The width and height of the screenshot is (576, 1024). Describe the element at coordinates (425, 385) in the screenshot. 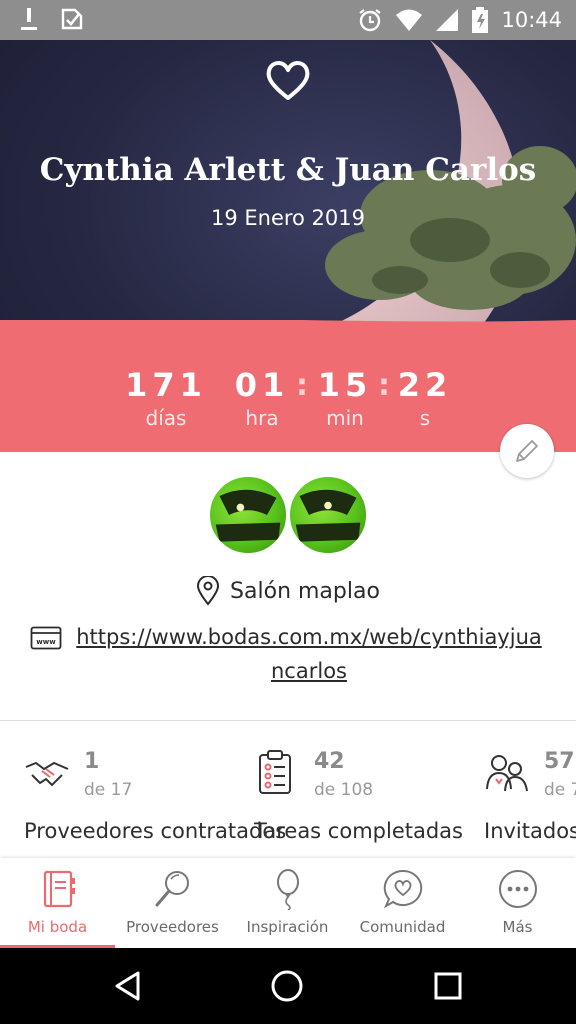

I see `countdown-seconds-value: 22` at that location.